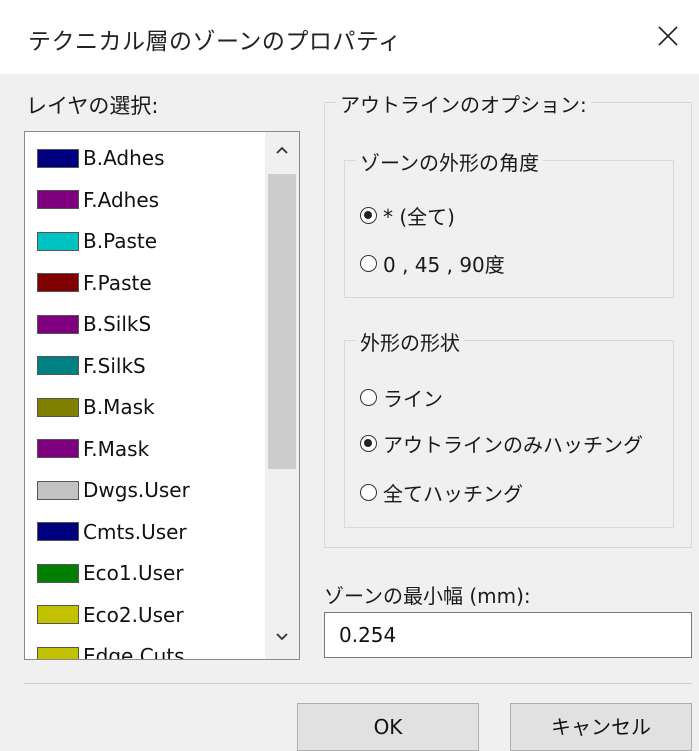 This screenshot has width=699, height=751. I want to click on radio-shape-line: ライン, so click(401, 397).